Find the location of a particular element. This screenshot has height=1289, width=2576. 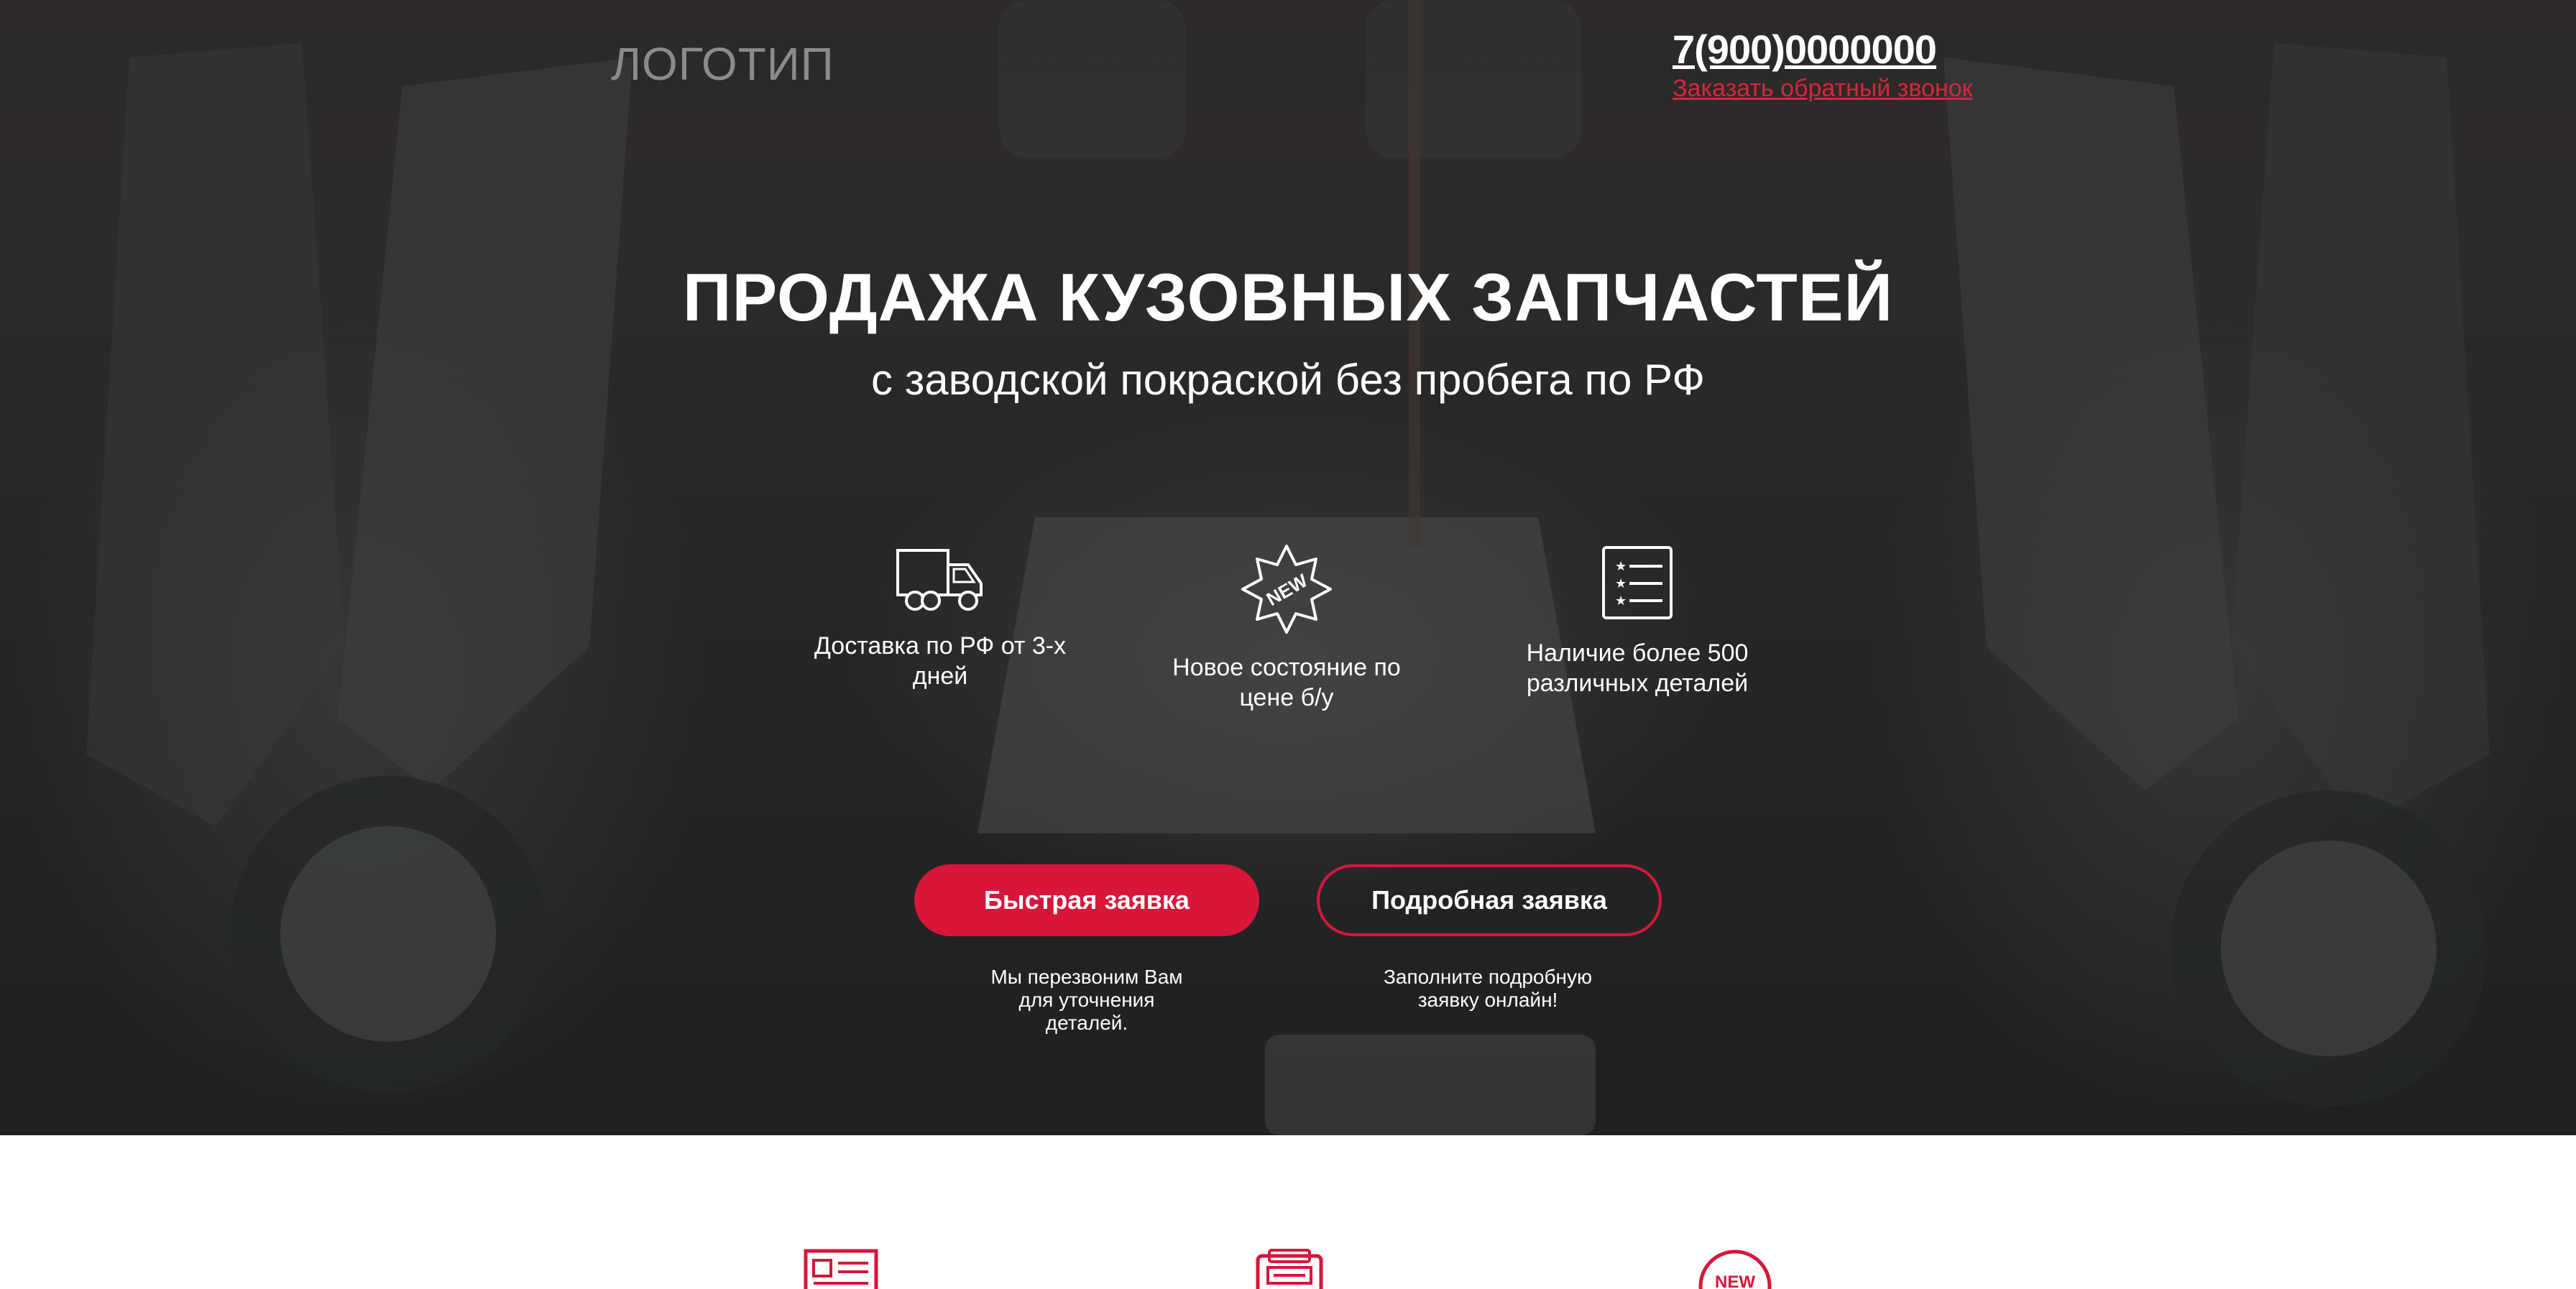

feature-new-condition: NEW Новое состояние по цене б/у is located at coordinates (1286, 628).